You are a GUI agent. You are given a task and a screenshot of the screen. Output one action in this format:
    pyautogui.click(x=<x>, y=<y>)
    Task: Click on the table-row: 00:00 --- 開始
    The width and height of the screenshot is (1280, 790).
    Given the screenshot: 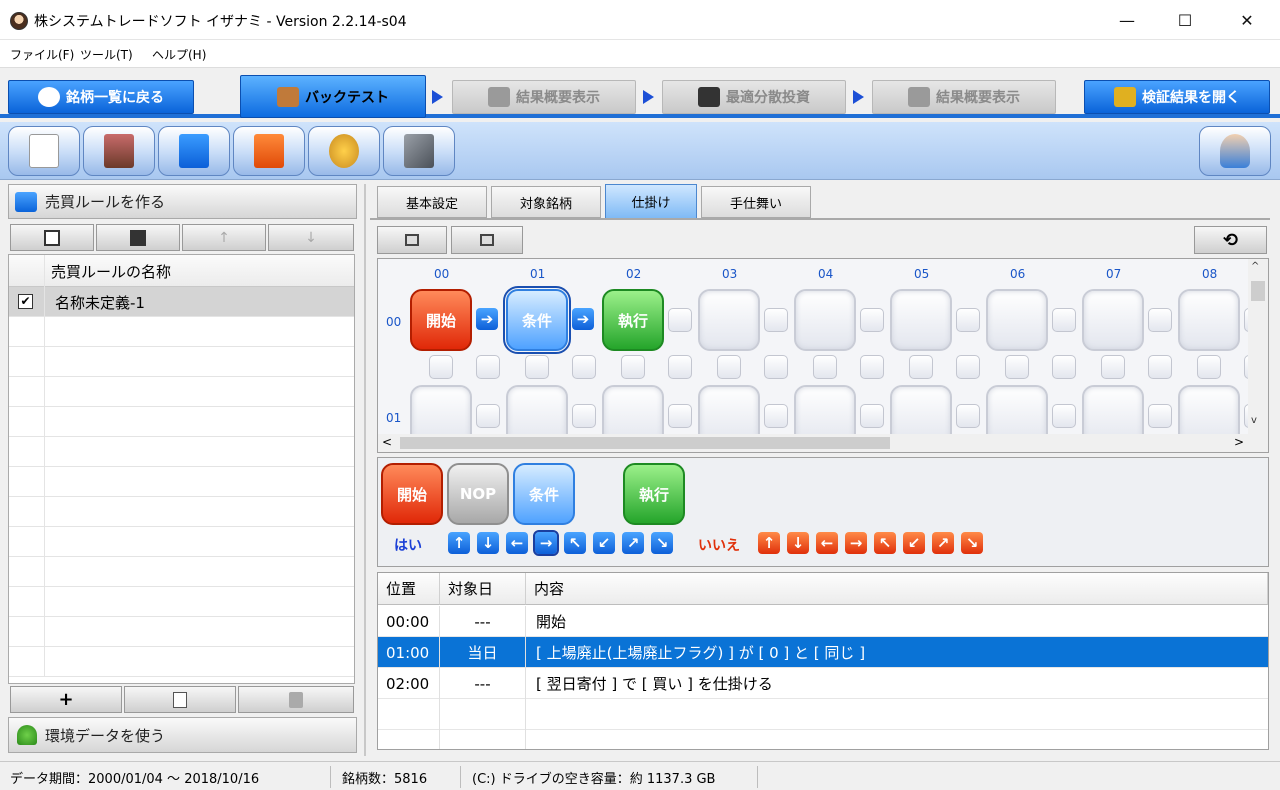 What is the action you would take?
    pyautogui.click(x=823, y=621)
    